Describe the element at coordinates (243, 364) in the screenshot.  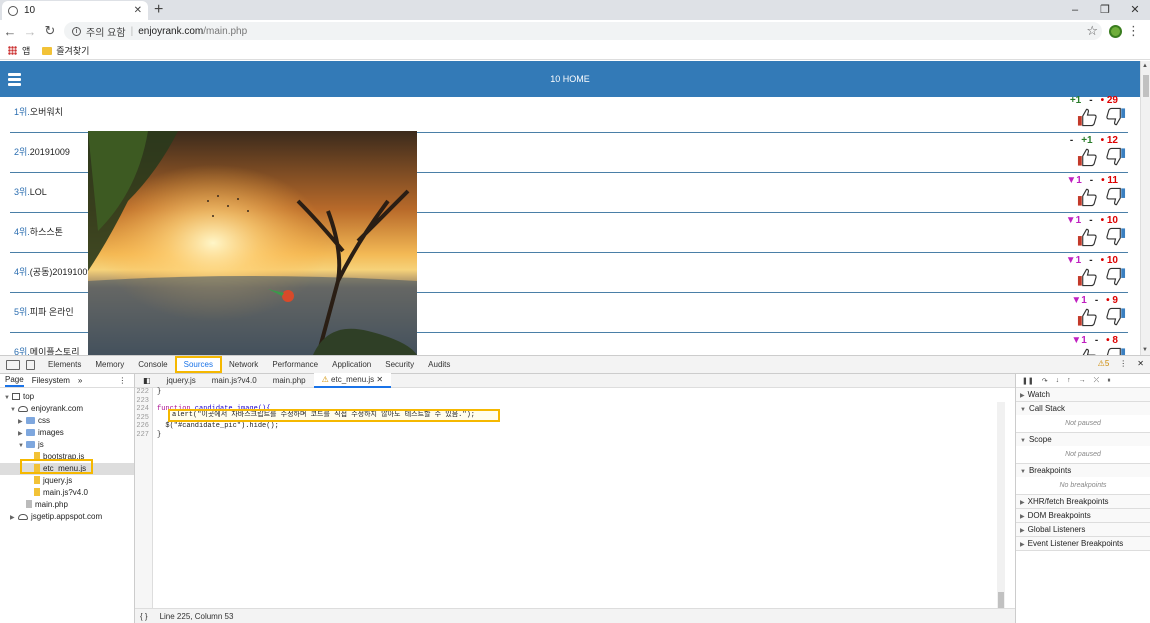
I see `devtools-tab-network: Network` at that location.